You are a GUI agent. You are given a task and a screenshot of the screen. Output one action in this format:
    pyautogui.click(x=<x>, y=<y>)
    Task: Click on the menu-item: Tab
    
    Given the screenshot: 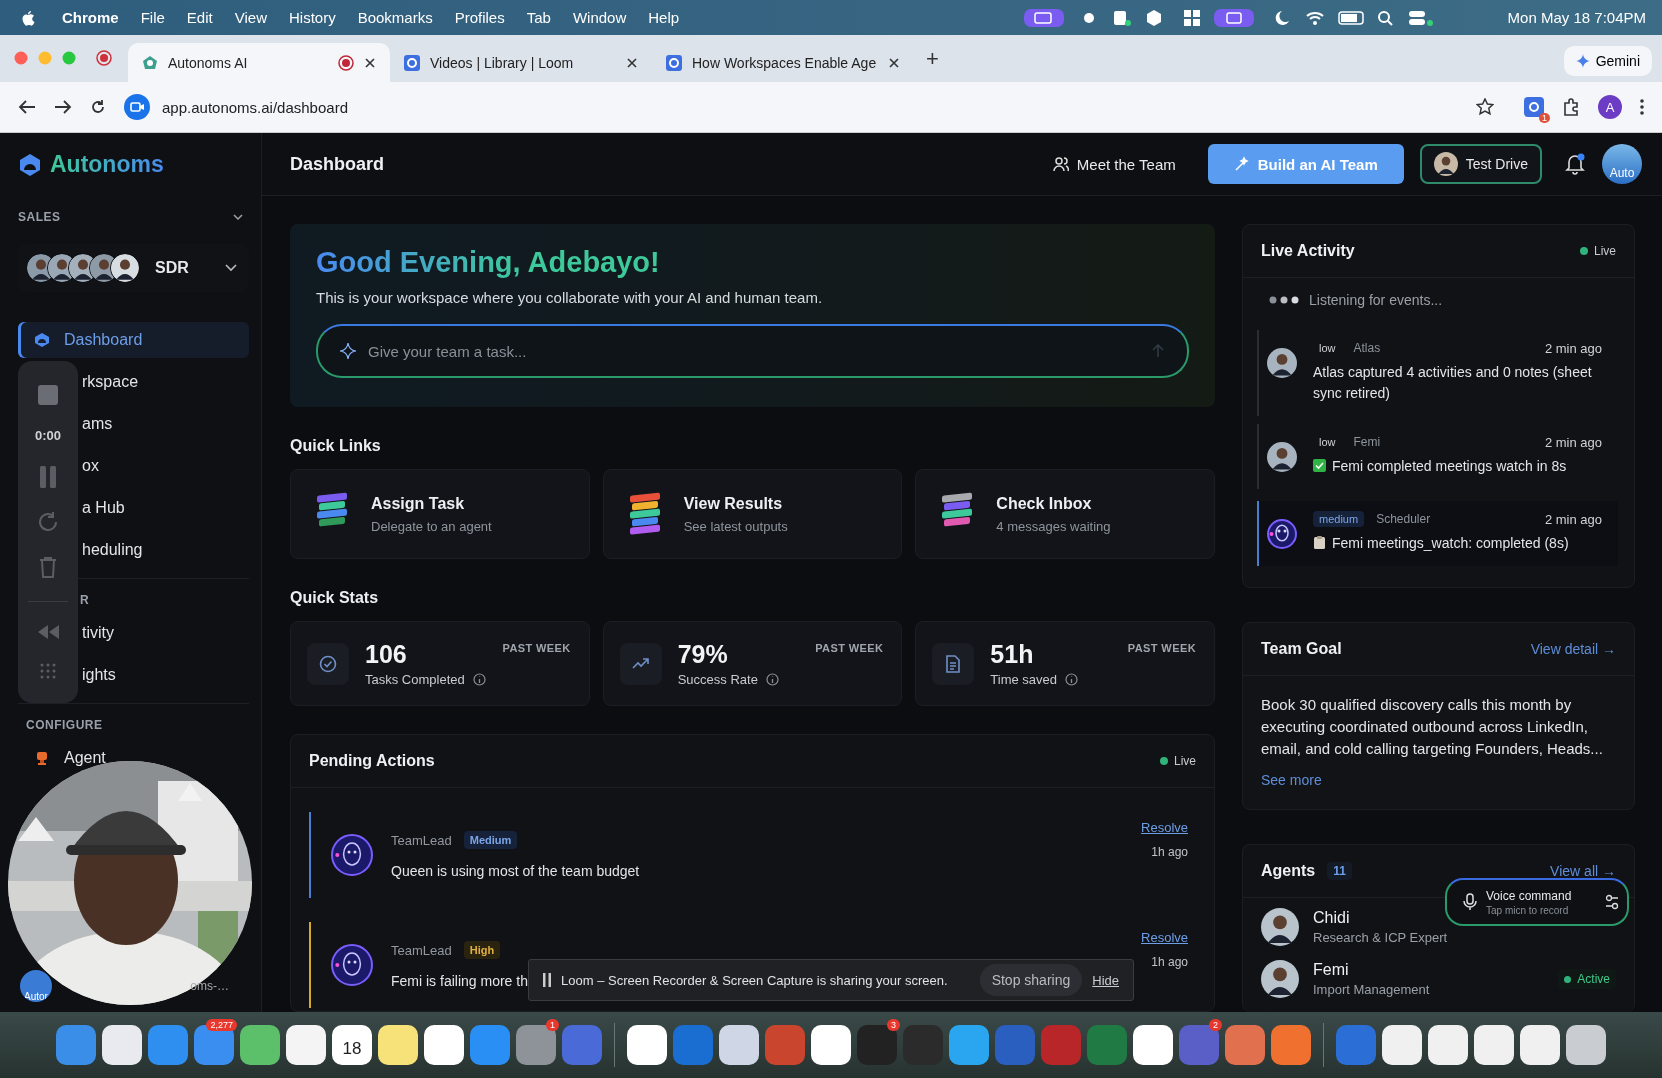 What is the action you would take?
    pyautogui.click(x=538, y=17)
    